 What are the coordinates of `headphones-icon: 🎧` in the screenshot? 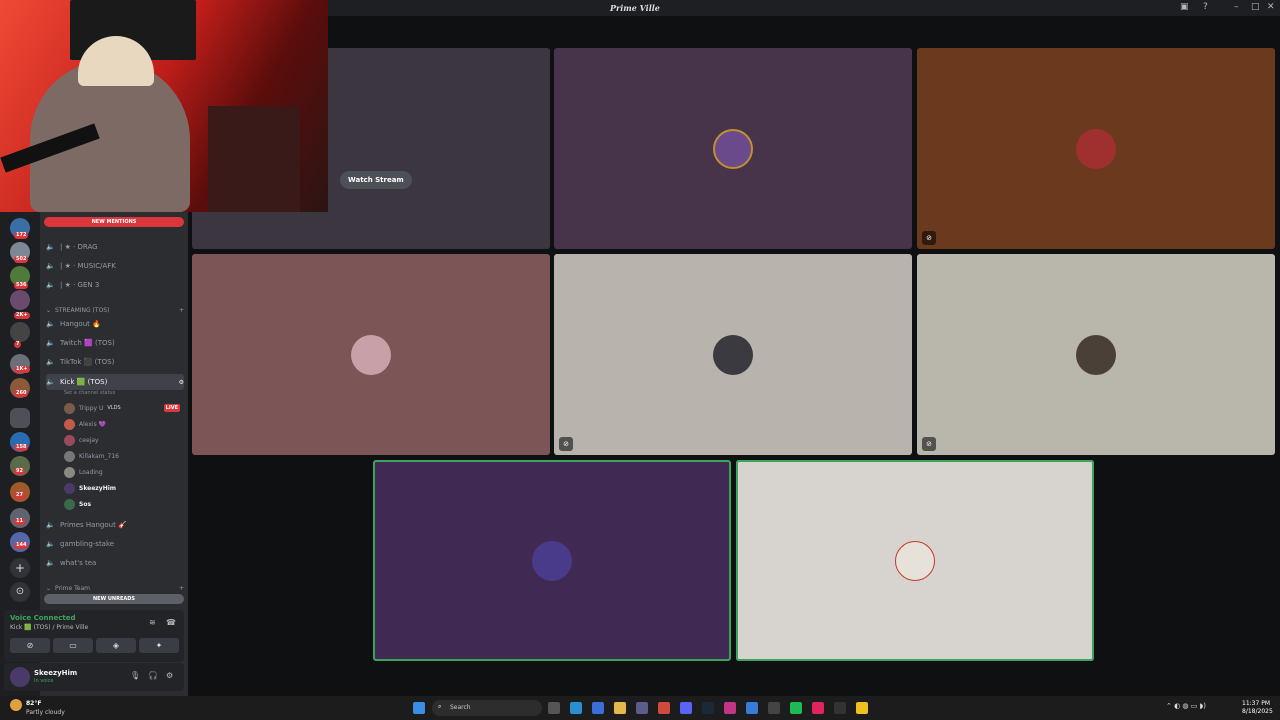 It's located at (153, 675).